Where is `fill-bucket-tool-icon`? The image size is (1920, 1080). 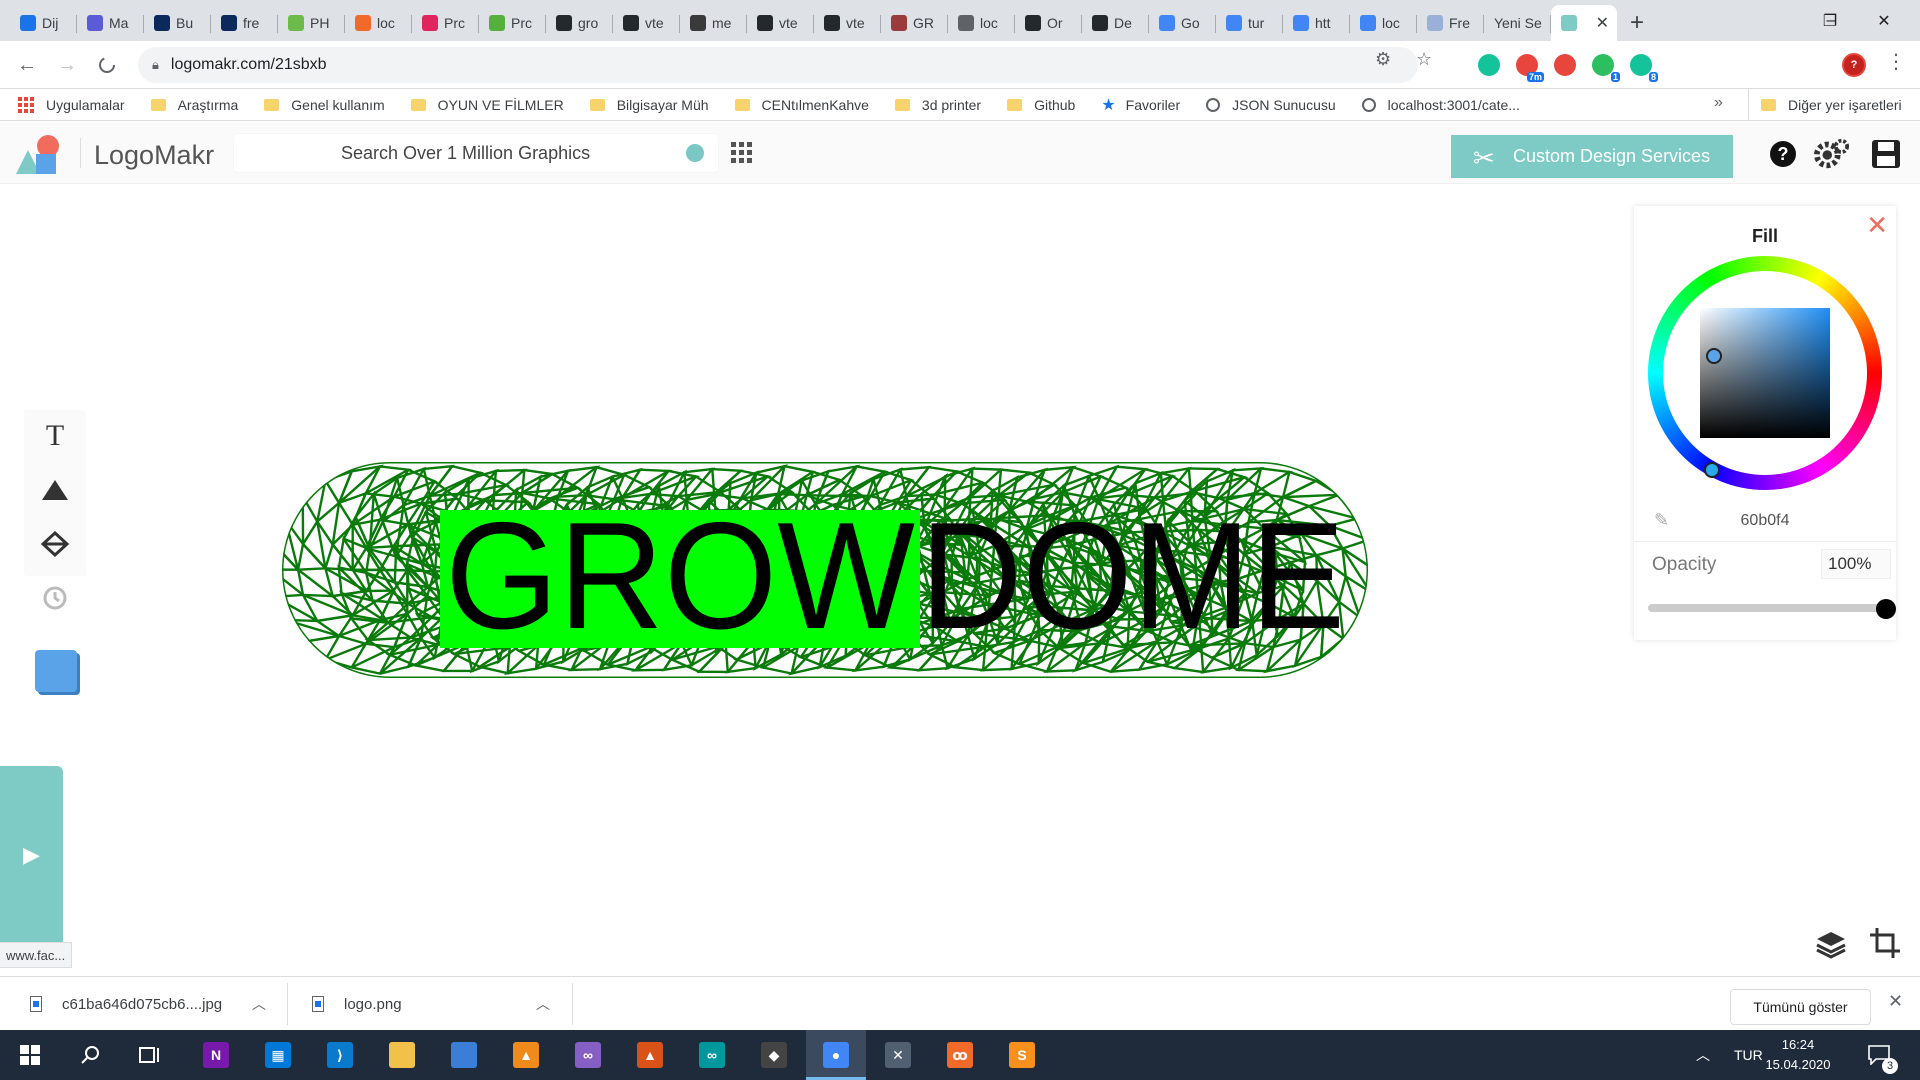
fill-bucket-tool-icon is located at coordinates (55, 544).